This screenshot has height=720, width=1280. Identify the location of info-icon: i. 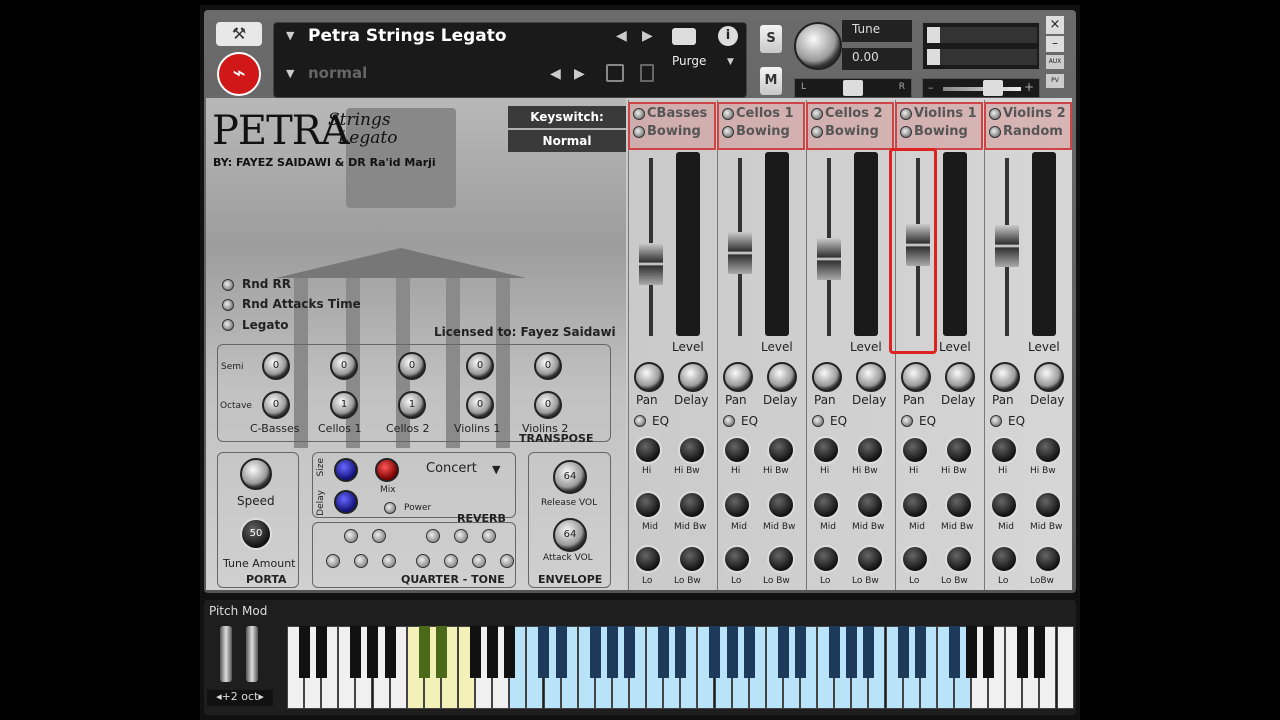
(728, 36).